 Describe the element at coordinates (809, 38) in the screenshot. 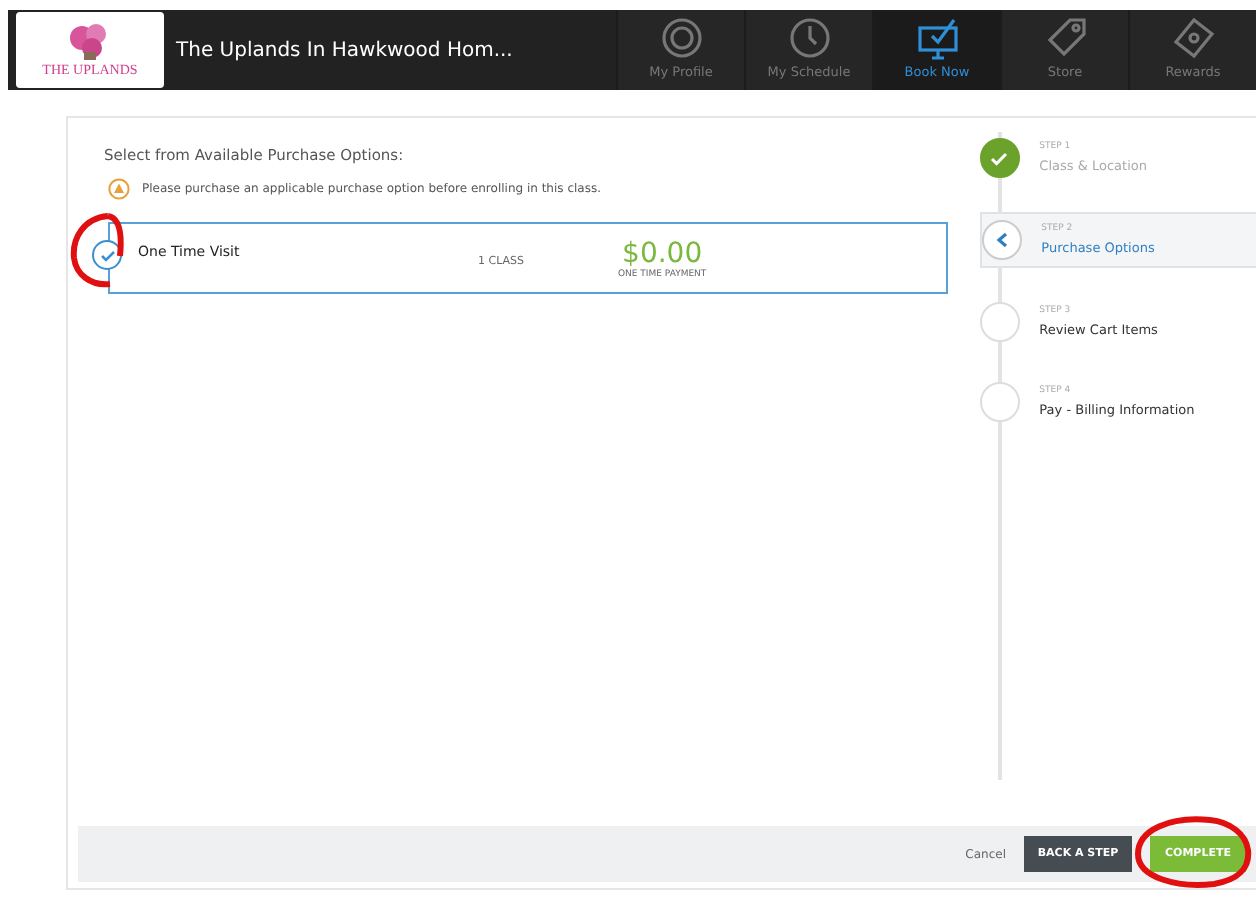

I see `clock-icon` at that location.